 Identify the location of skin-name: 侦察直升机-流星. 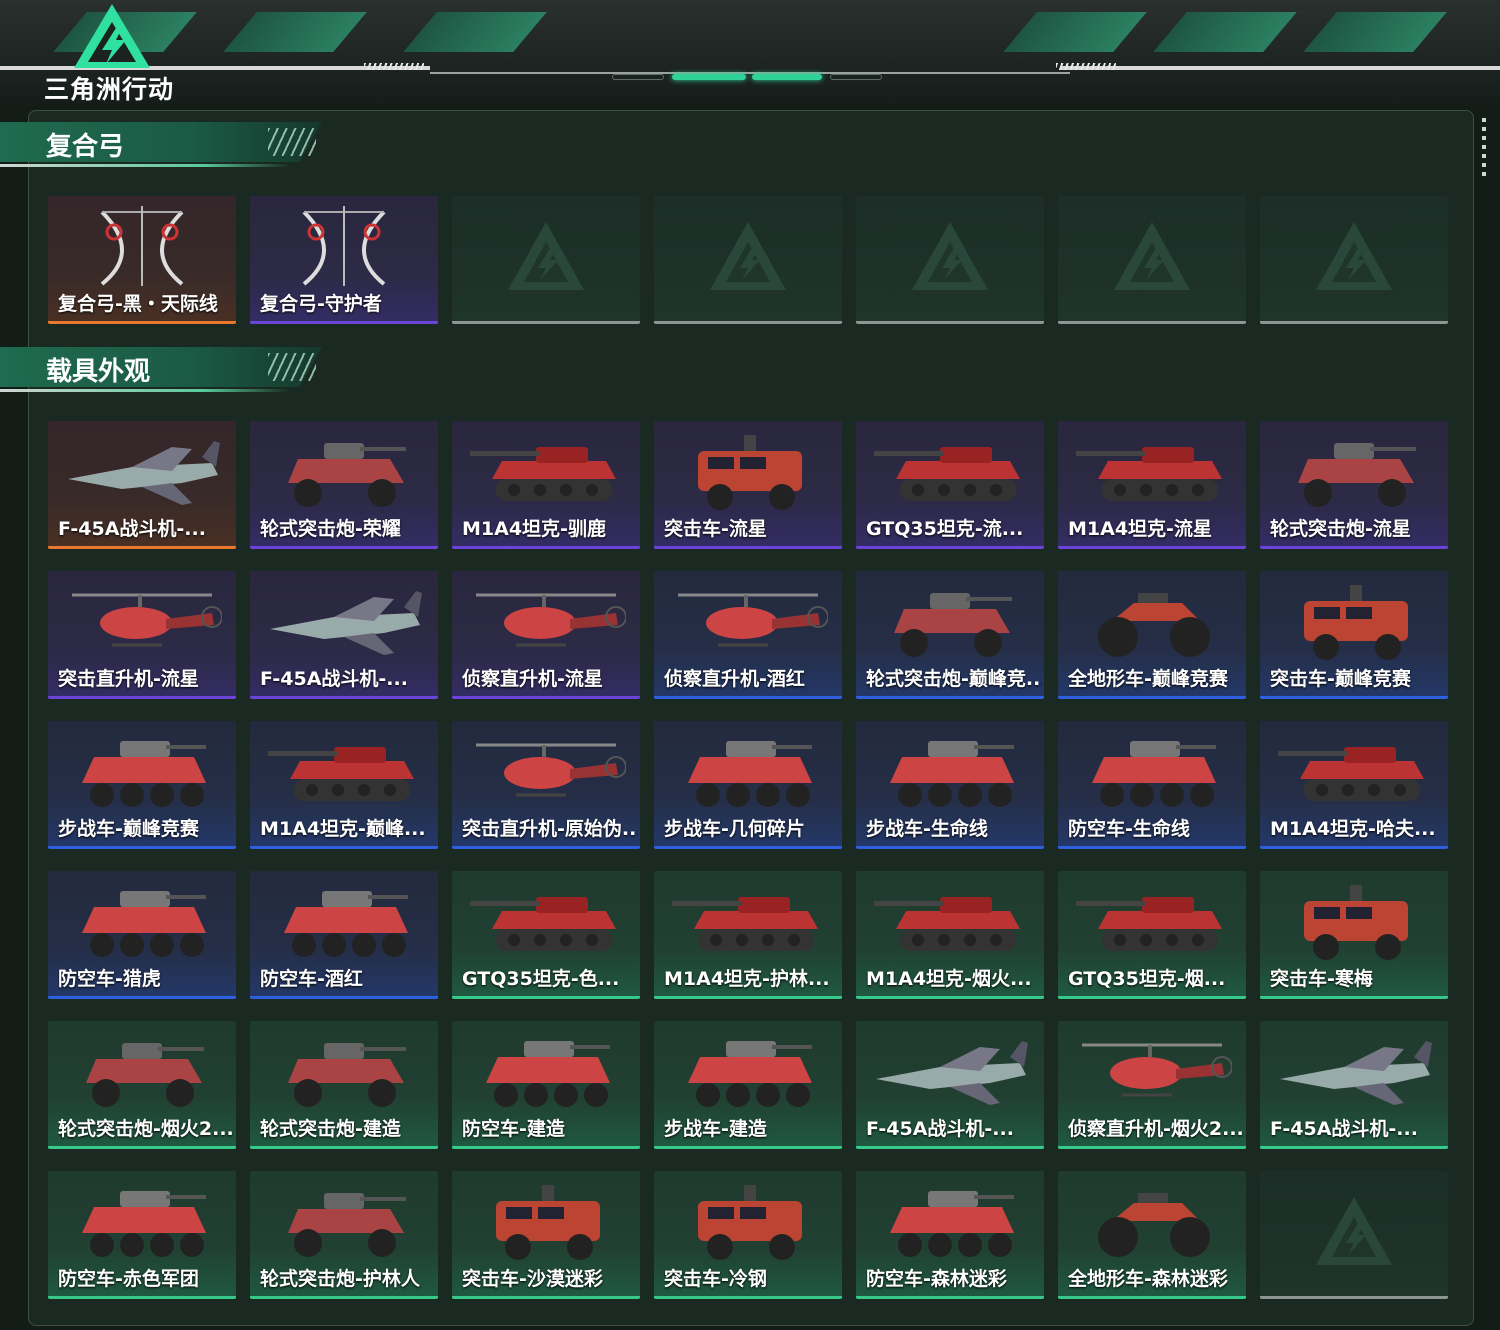
(532, 679).